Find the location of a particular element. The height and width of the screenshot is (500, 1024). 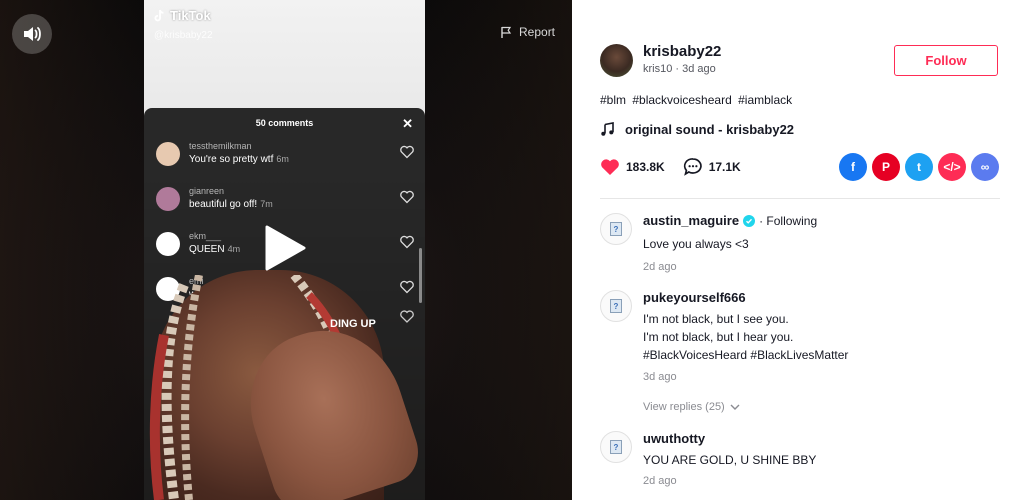

chevron-down-icon is located at coordinates (735, 407).